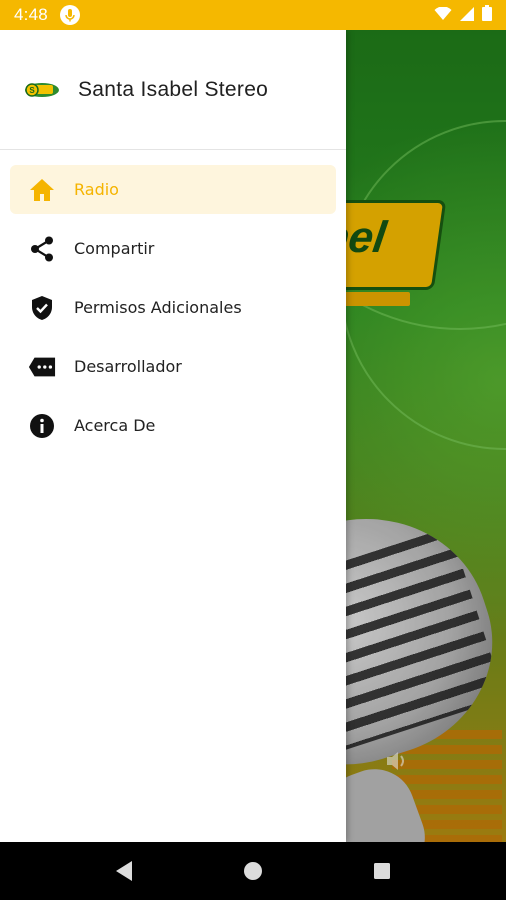  I want to click on info-icon, so click(42, 426).